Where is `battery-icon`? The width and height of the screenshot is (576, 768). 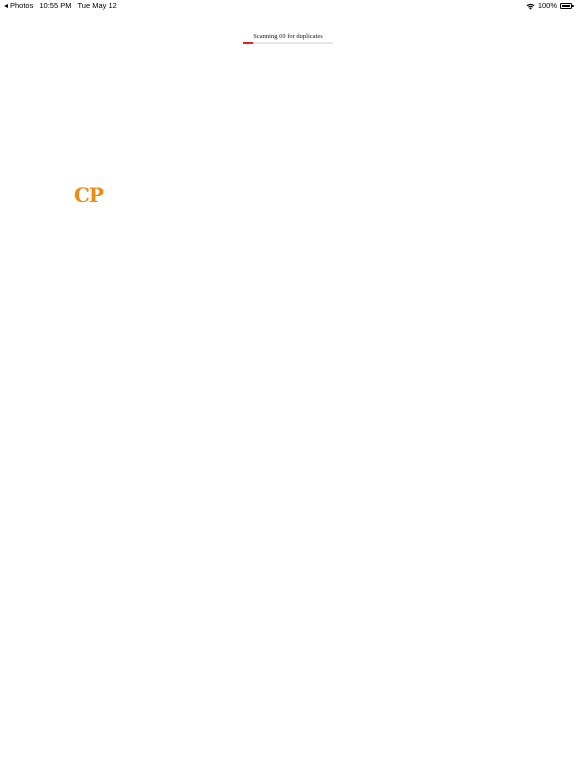
battery-icon is located at coordinates (567, 6).